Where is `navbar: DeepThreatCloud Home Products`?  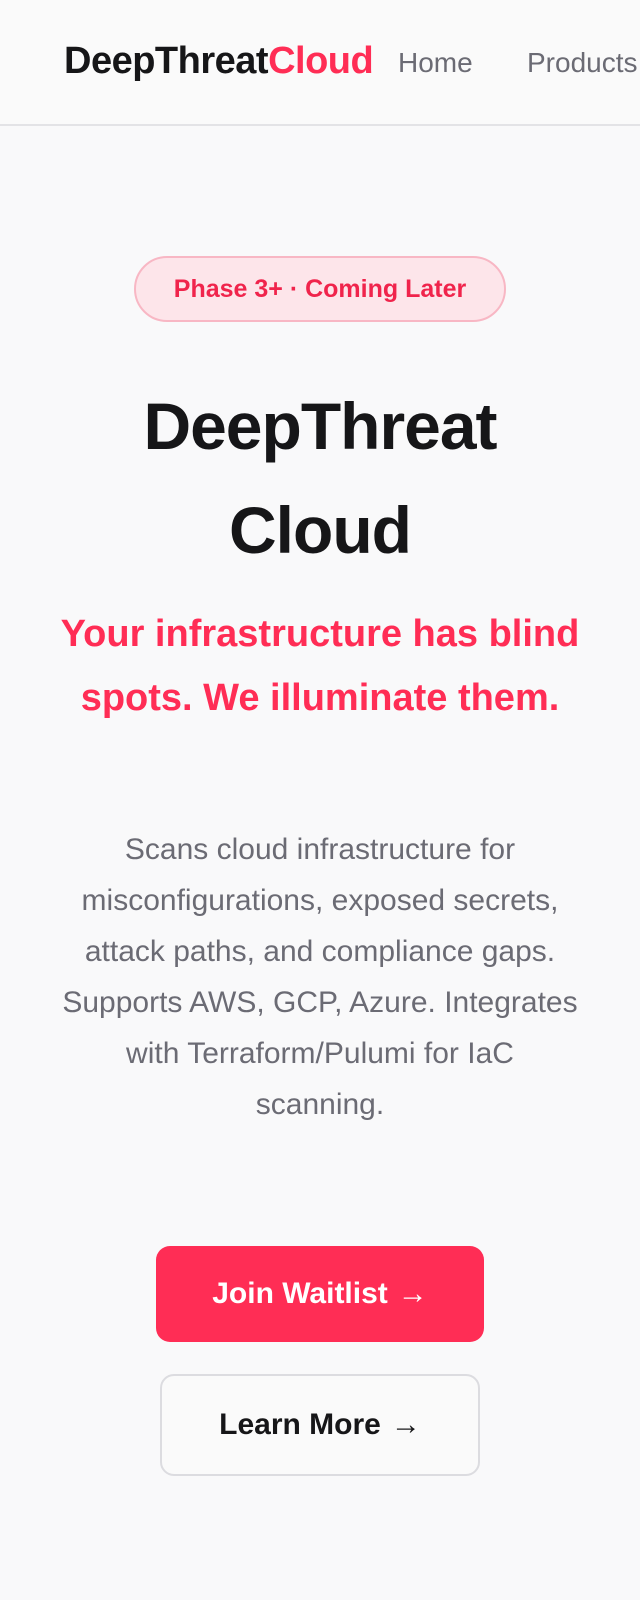 navbar: DeepThreatCloud Home Products is located at coordinates (320, 63).